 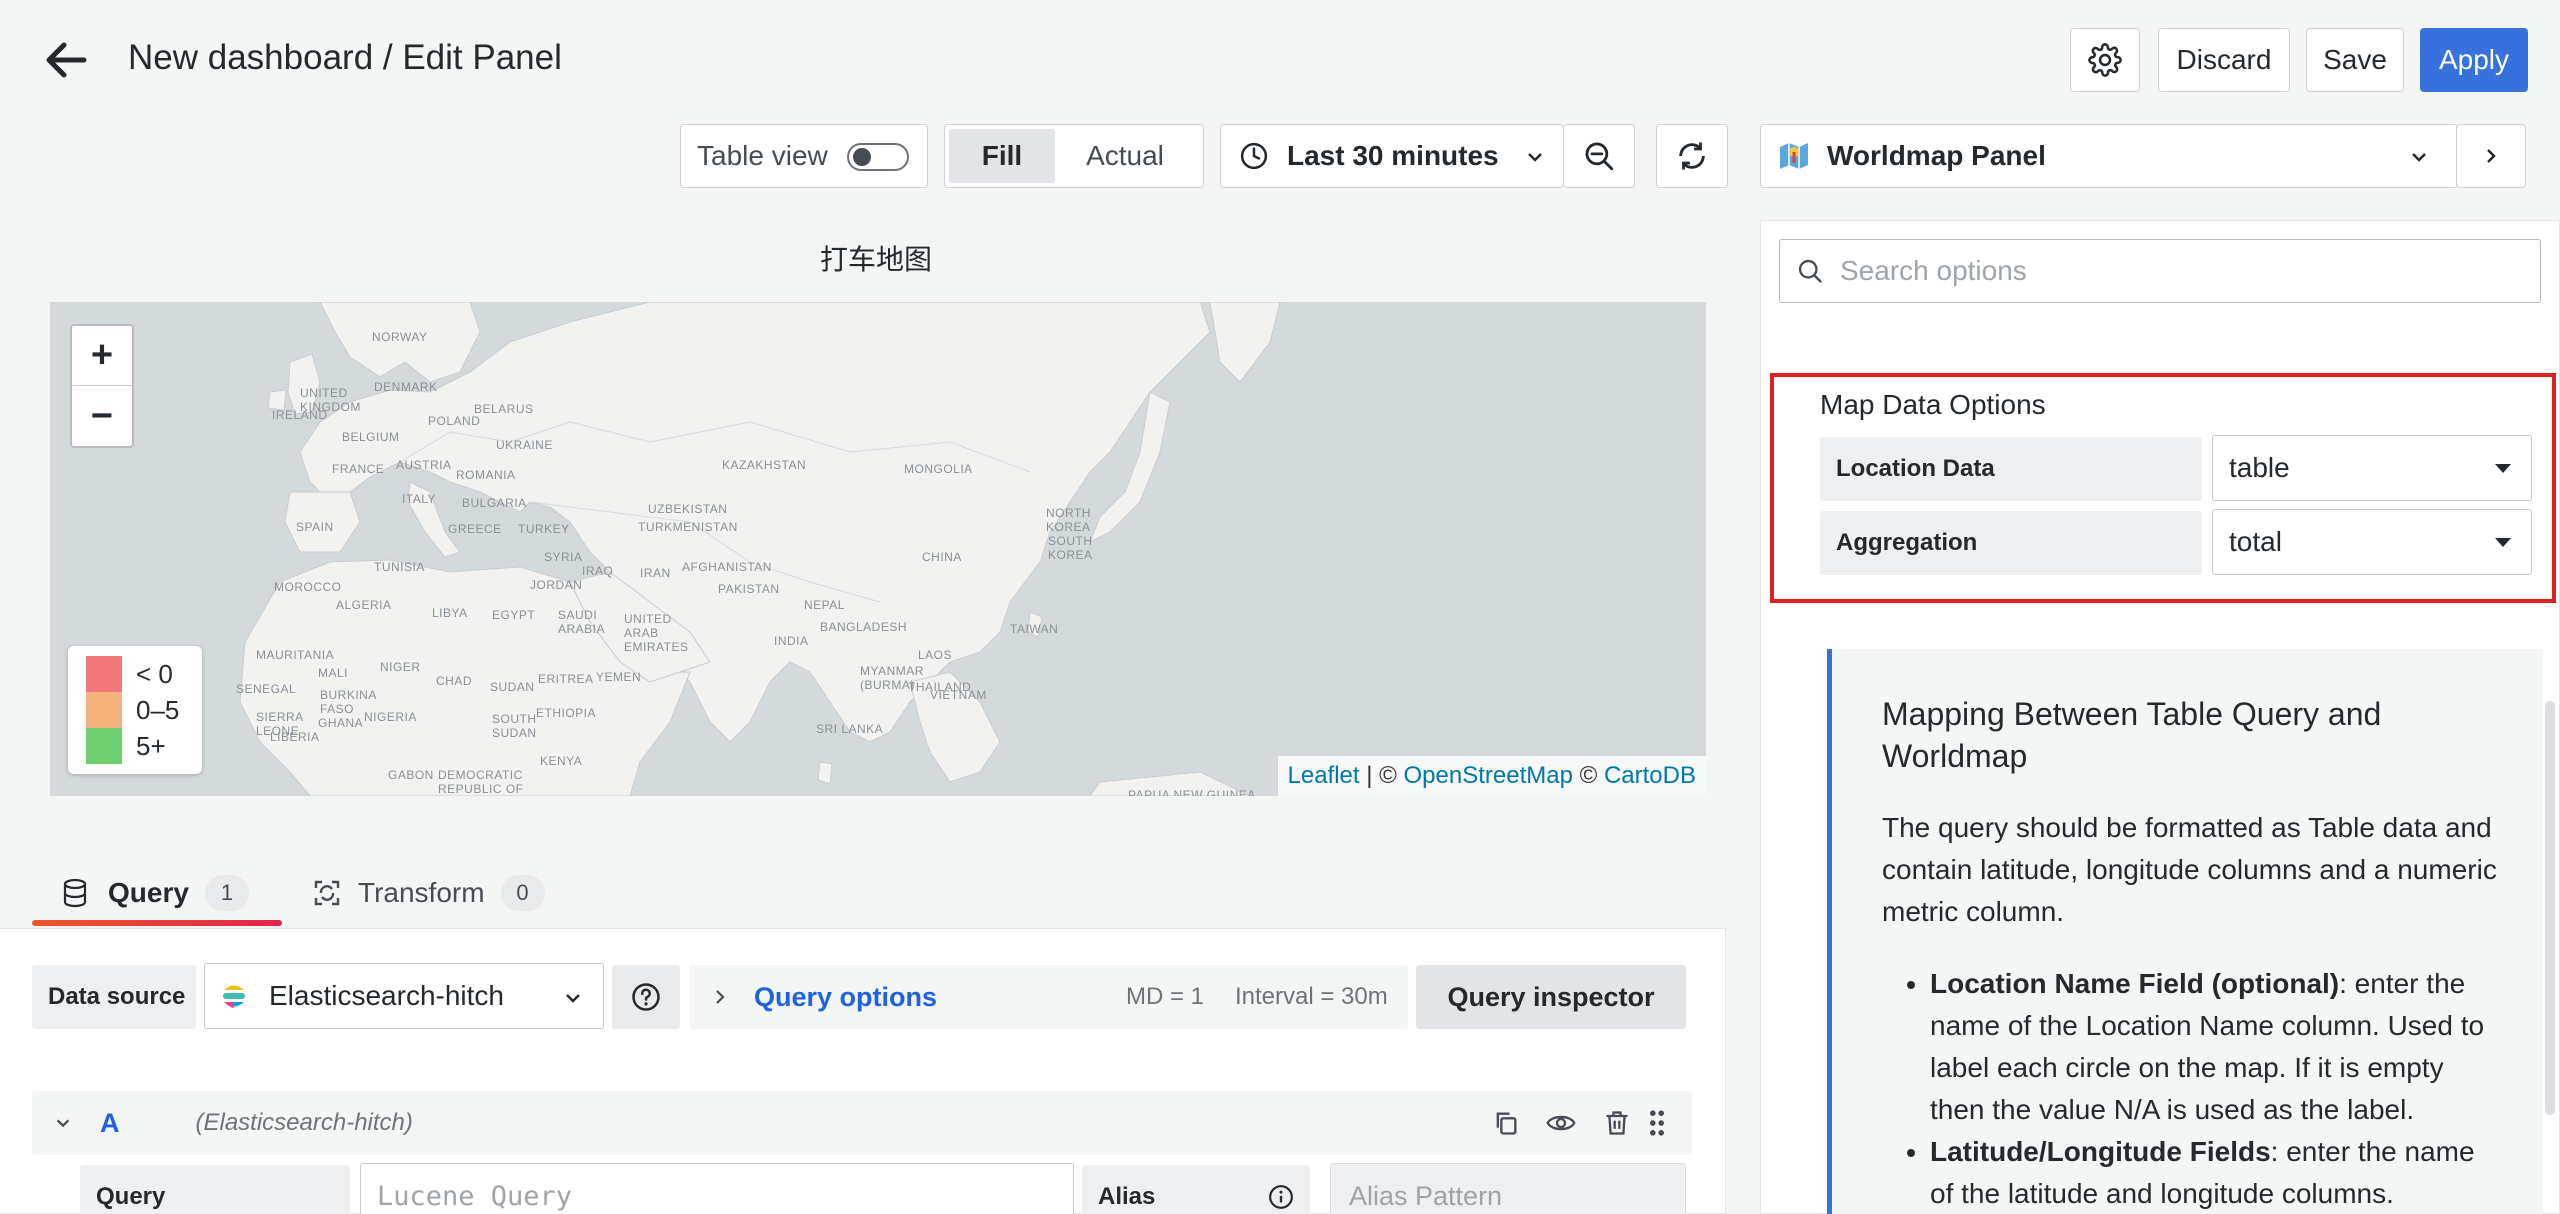 What do you see at coordinates (727, 567) in the screenshot?
I see `map-label: AFGHANISTAN` at bounding box center [727, 567].